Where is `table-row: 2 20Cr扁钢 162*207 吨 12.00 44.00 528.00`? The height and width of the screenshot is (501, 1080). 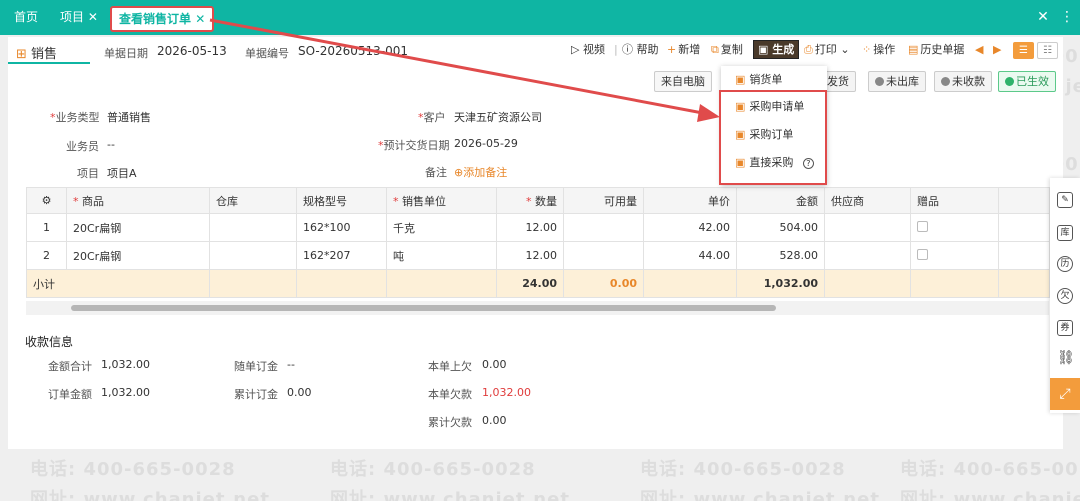
table-row: 2 20Cr扁钢 162*207 吨 12.00 44.00 528.00 is located at coordinates (538, 255).